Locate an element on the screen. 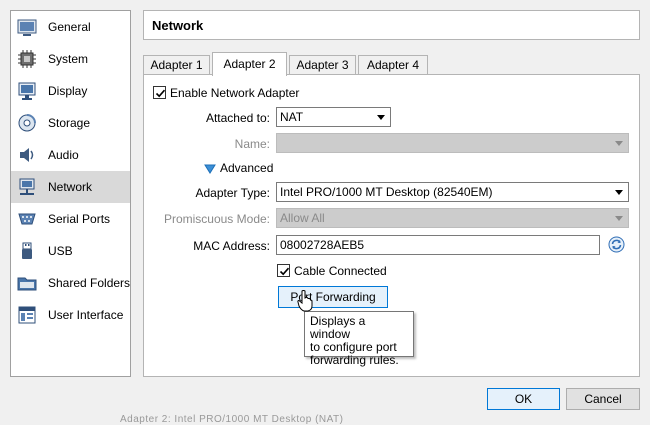 This screenshot has width=650, height=425. general-icon is located at coordinates (27, 27).